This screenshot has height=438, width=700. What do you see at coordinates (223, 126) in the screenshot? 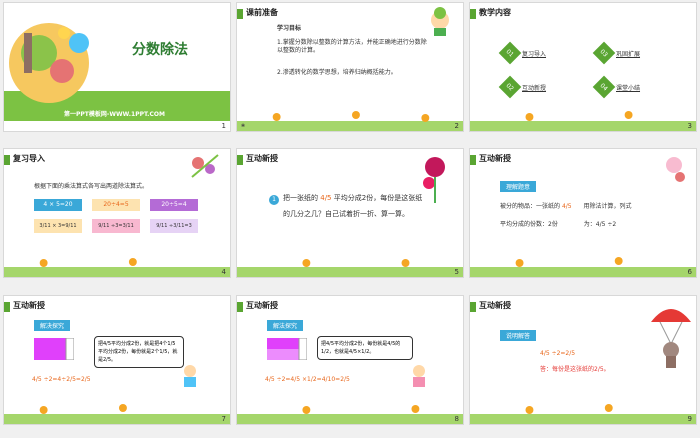
I see `slide-number: 1` at bounding box center [223, 126].